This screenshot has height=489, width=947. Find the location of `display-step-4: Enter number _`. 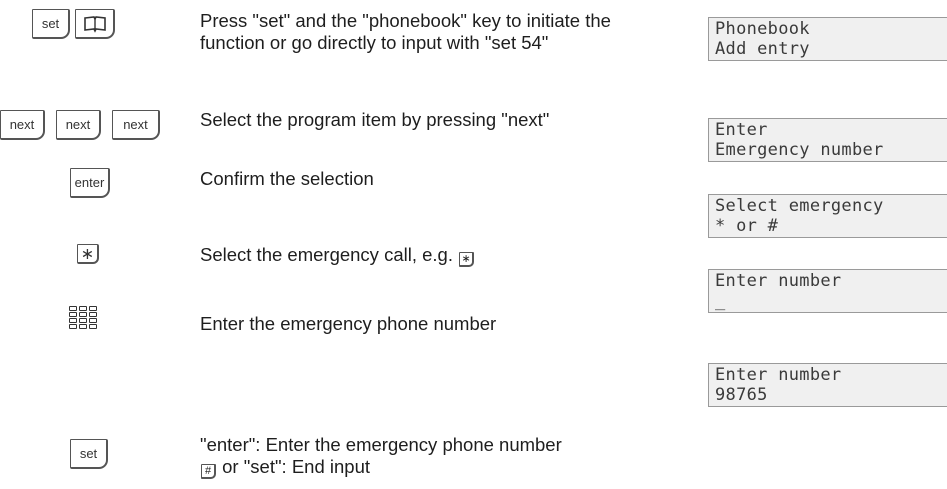

display-step-4: Enter number _ is located at coordinates (827, 291).